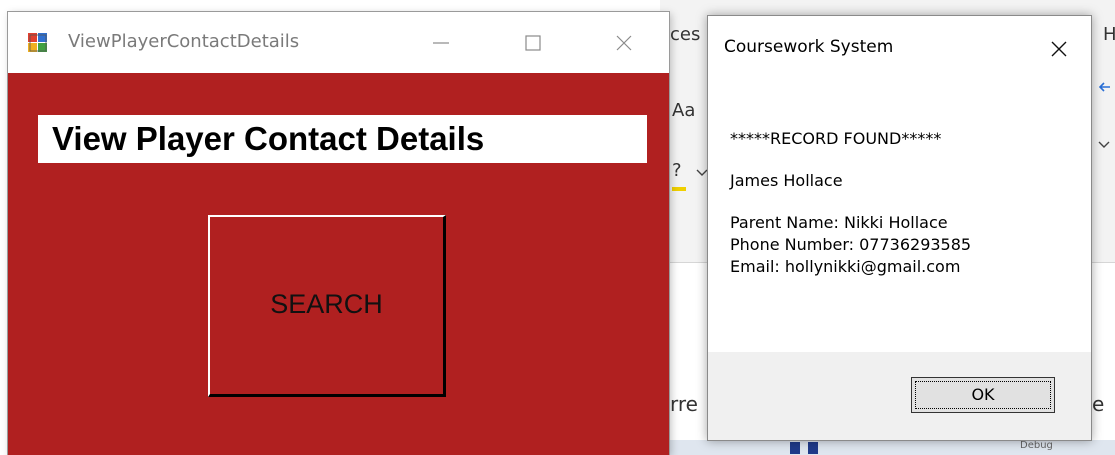 Image resolution: width=1115 pixels, height=455 pixels. I want to click on dialog-title: Coursework System, so click(809, 47).